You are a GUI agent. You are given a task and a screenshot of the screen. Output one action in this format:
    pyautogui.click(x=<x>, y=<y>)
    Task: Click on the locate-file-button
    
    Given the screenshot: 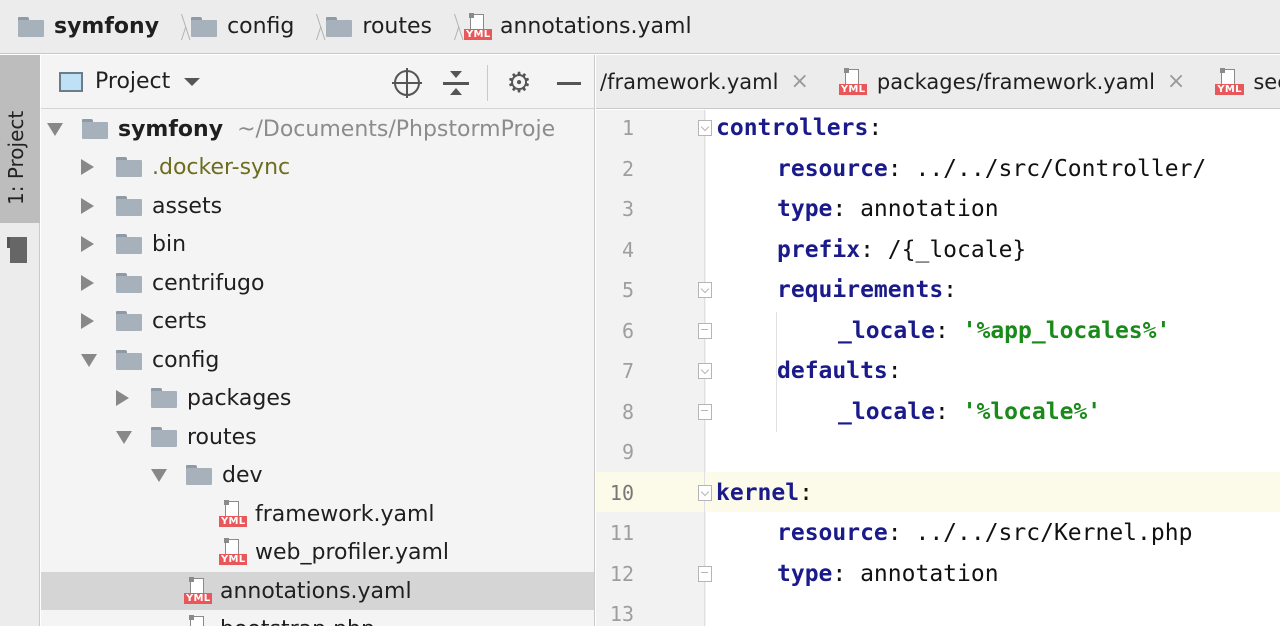 What is the action you would take?
    pyautogui.click(x=407, y=83)
    